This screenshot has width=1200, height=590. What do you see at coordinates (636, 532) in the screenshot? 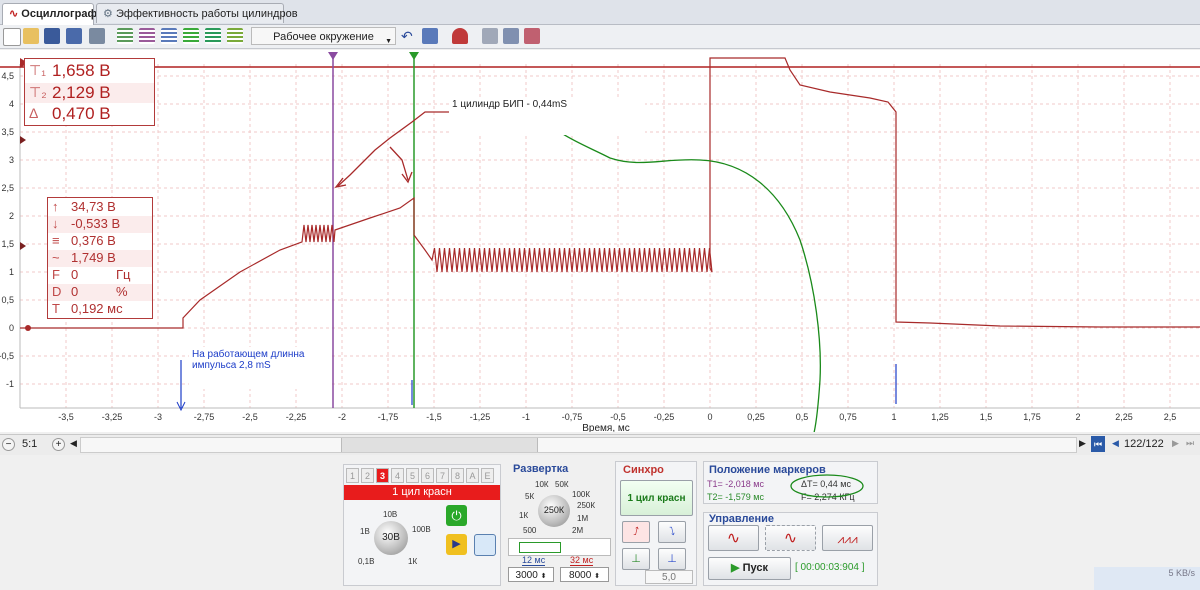
I see `rising-edge-button: ⭜` at bounding box center [636, 532].